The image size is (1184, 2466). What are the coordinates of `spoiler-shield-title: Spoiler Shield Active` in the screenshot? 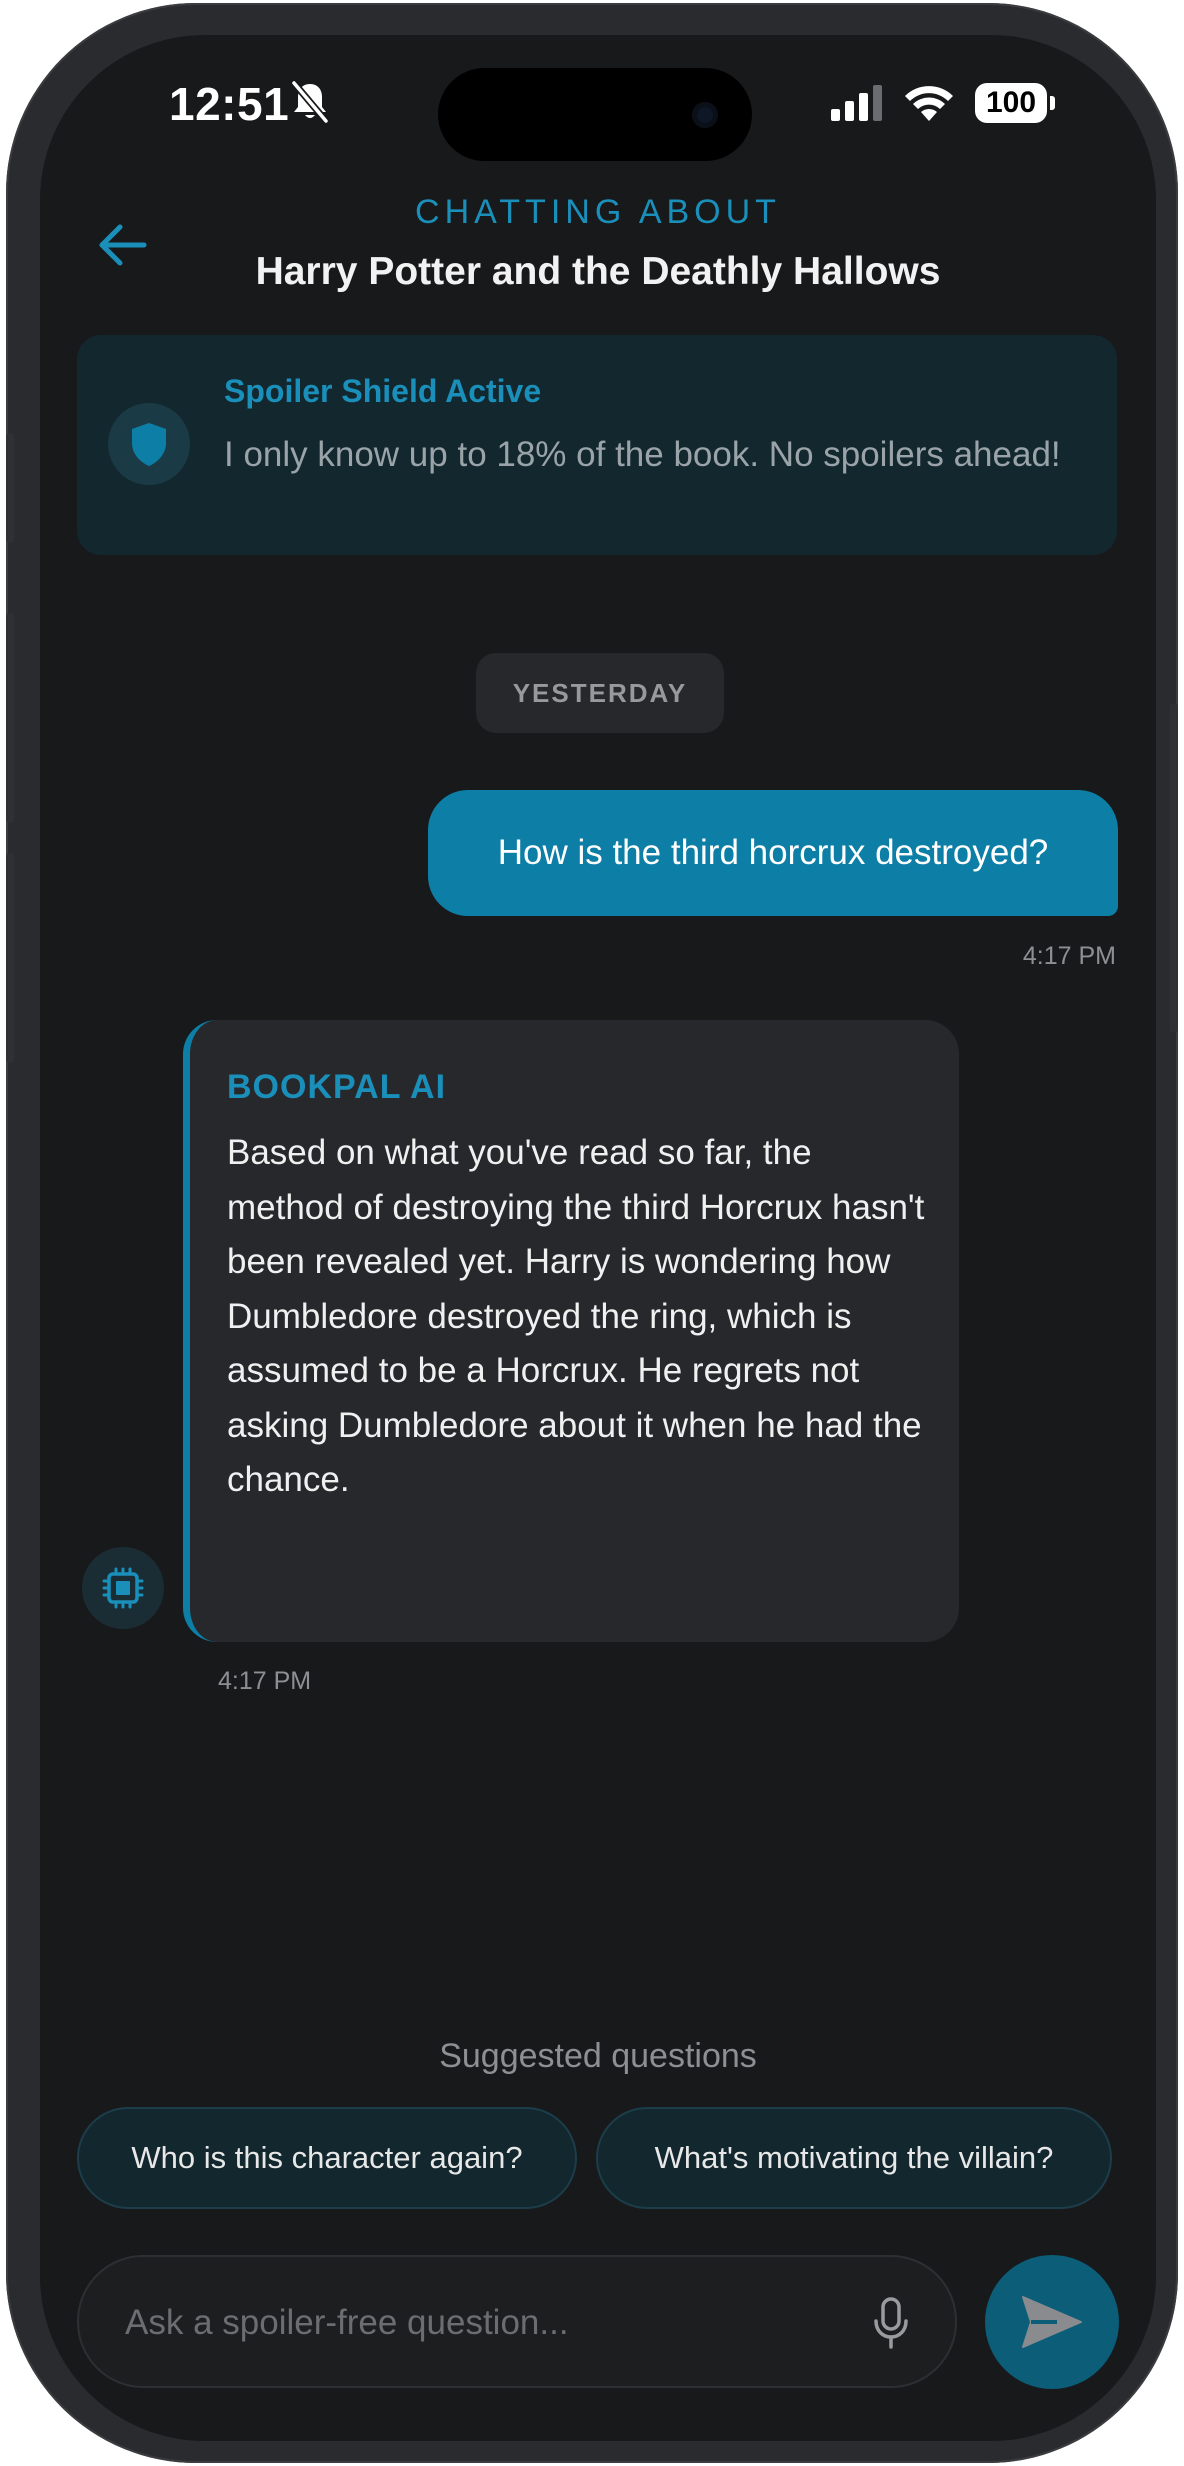 It's located at (383, 391).